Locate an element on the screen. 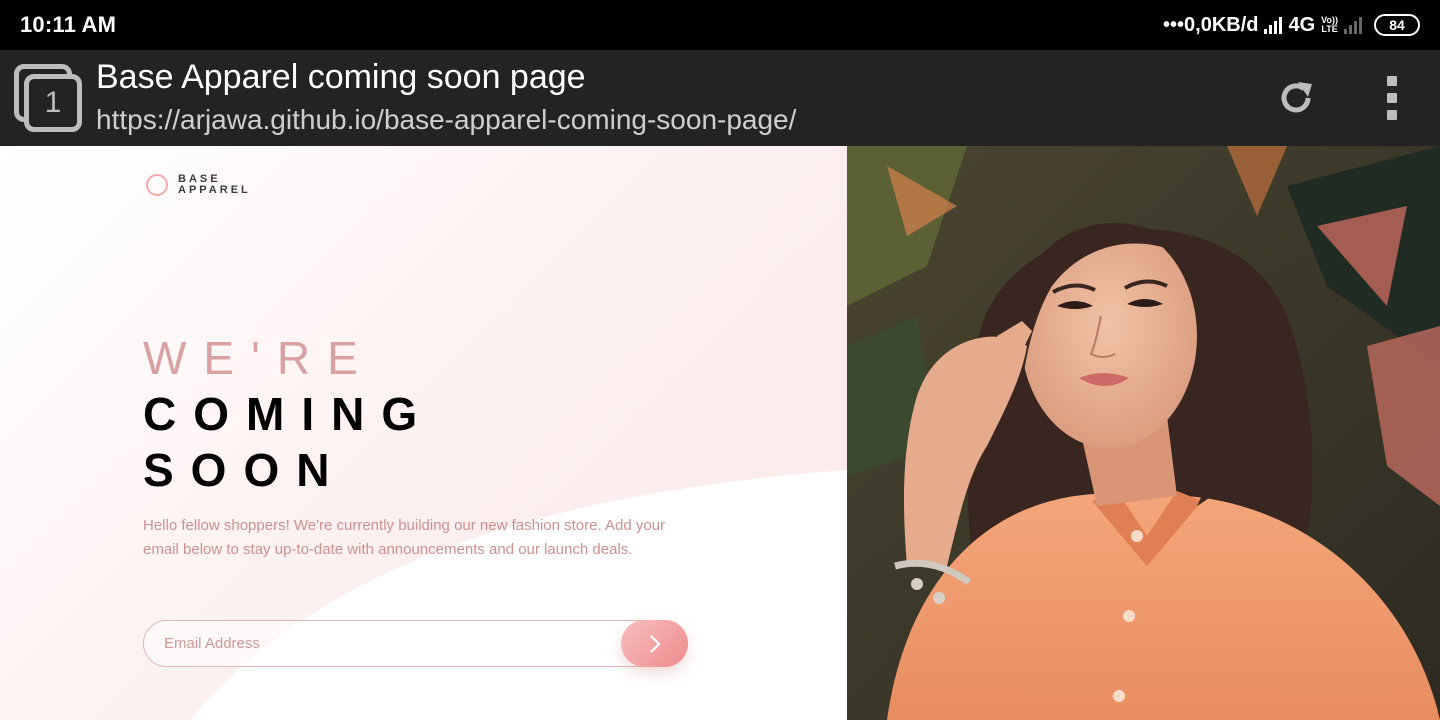 The image size is (1440, 720). reload-icon is located at coordinates (1296, 97).